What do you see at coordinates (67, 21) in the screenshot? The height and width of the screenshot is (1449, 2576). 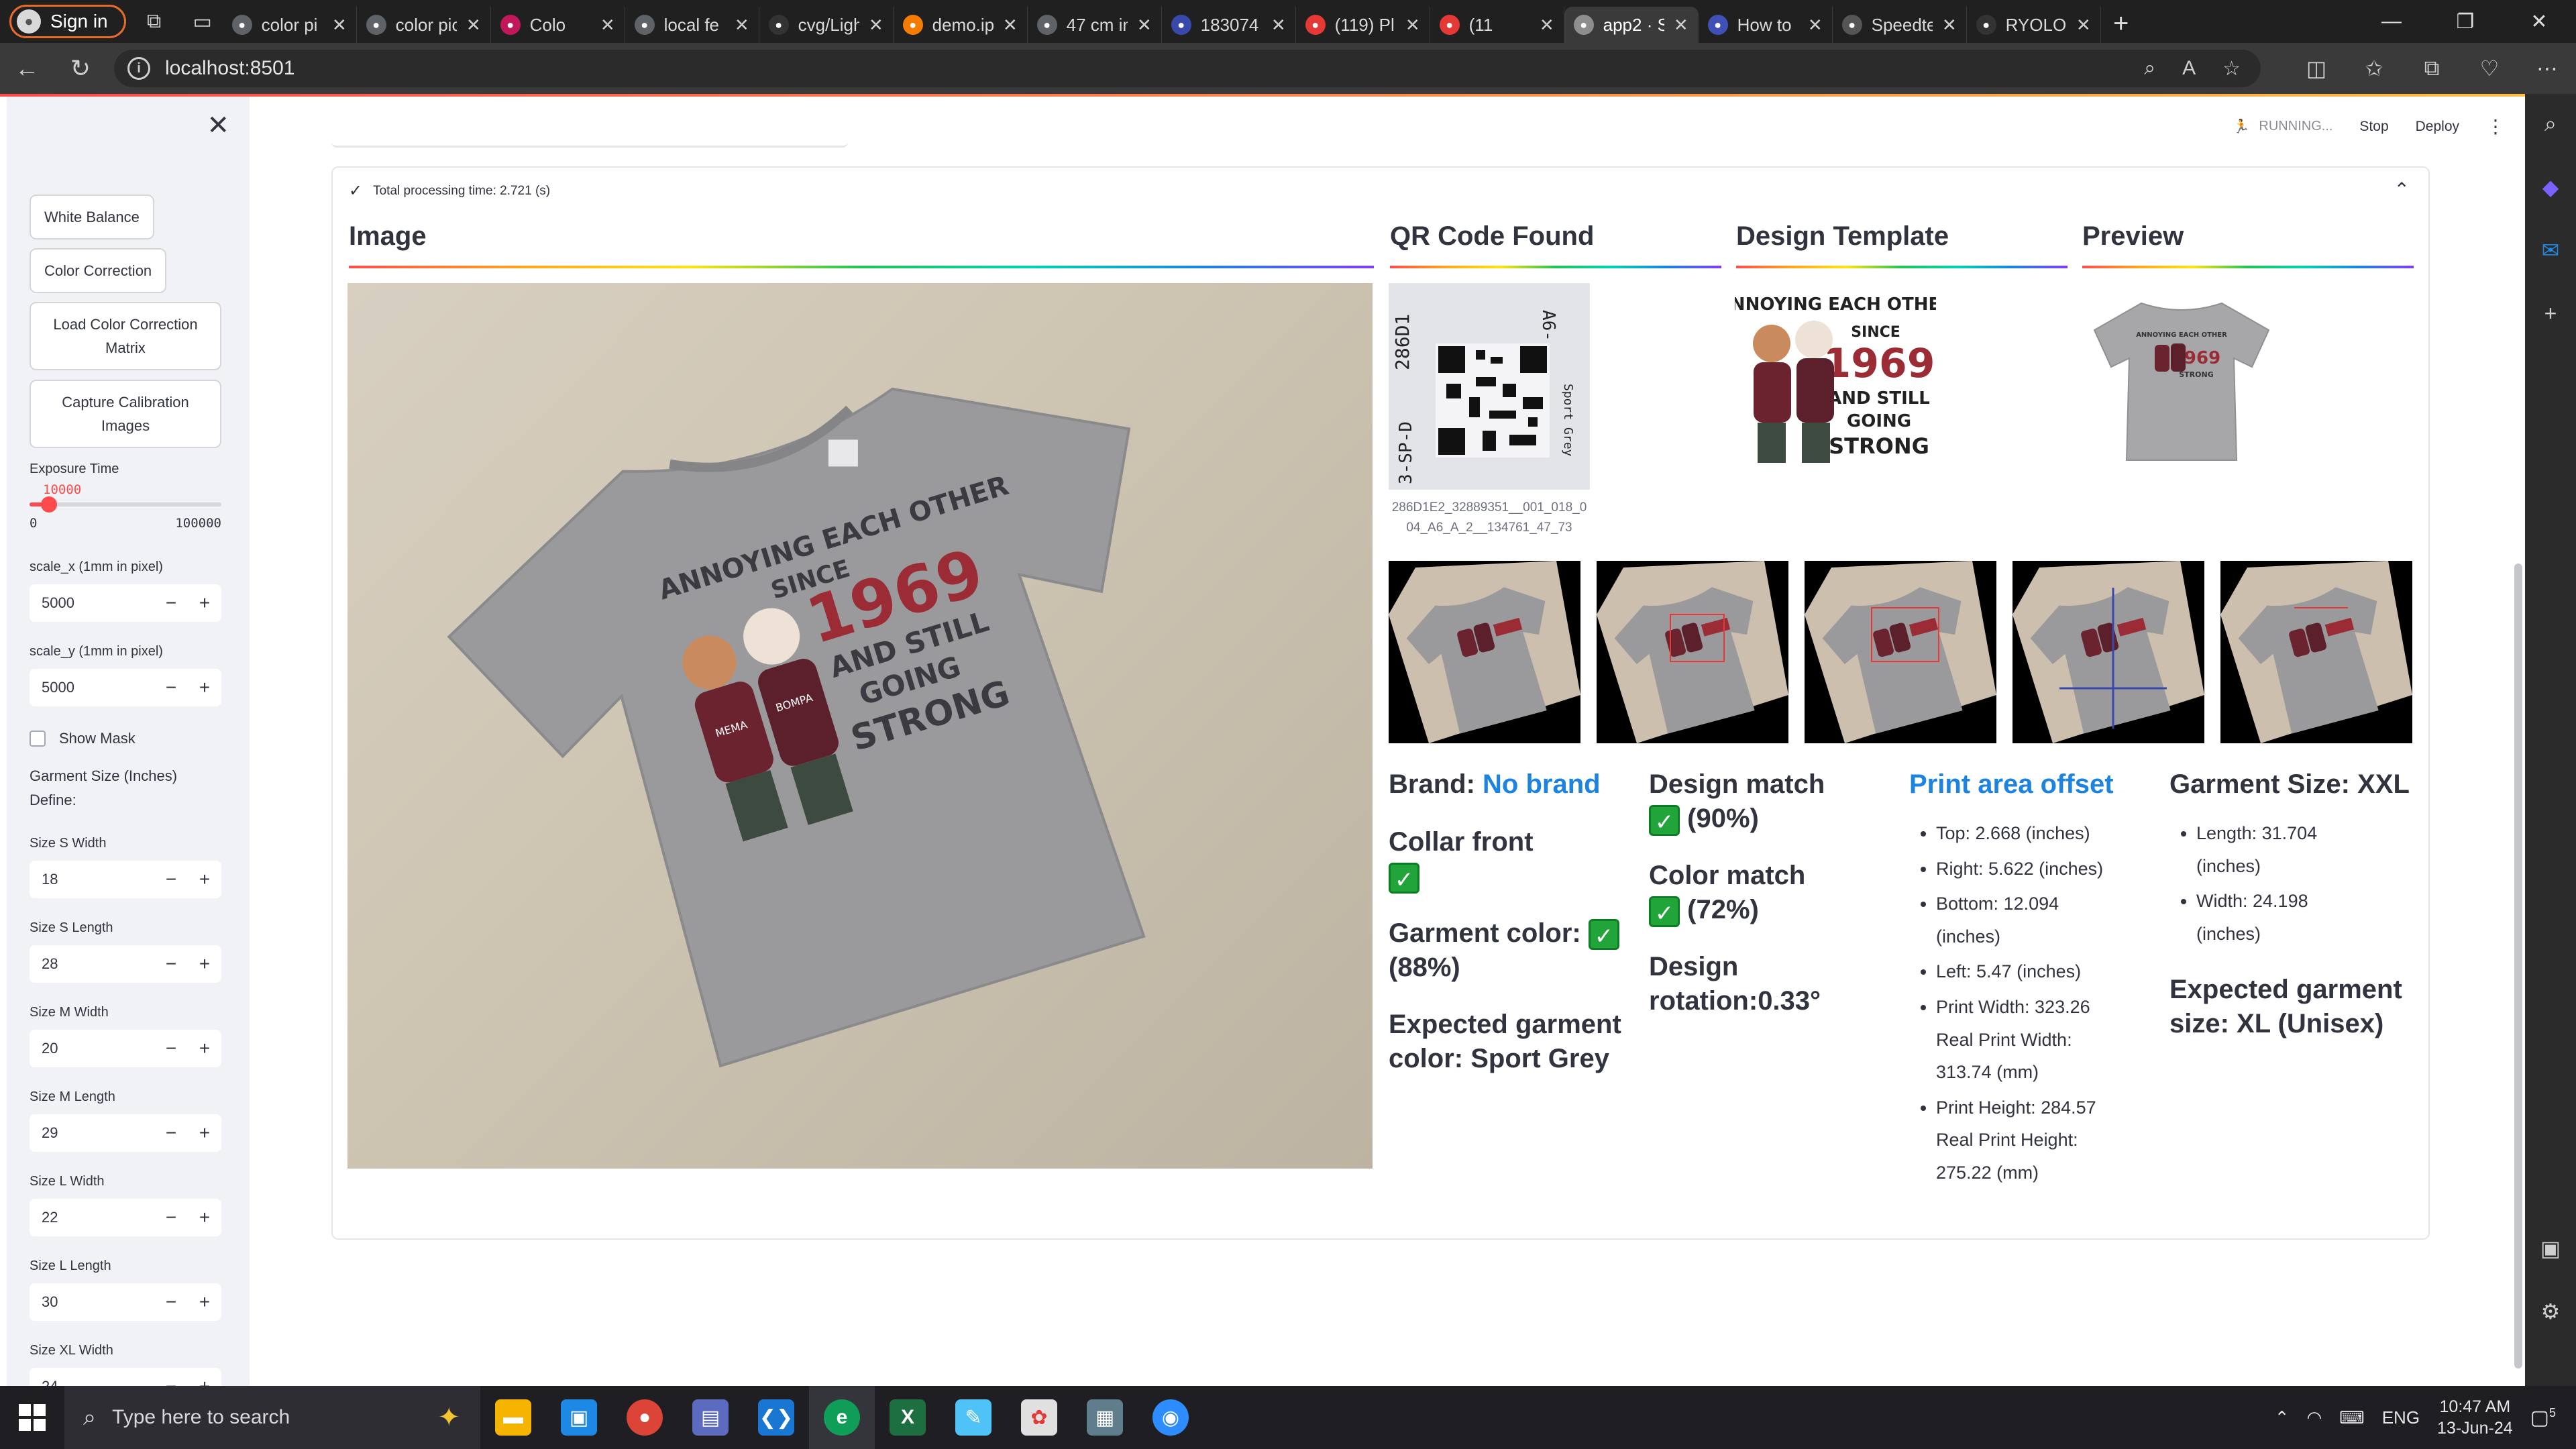 I see `profile-sign-in-button: ● Sign in` at bounding box center [67, 21].